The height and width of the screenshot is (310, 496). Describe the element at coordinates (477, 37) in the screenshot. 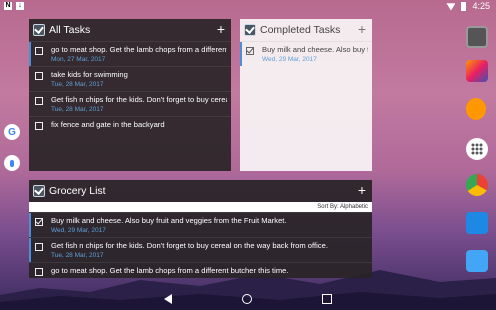

I see `camera-app-icon` at that location.